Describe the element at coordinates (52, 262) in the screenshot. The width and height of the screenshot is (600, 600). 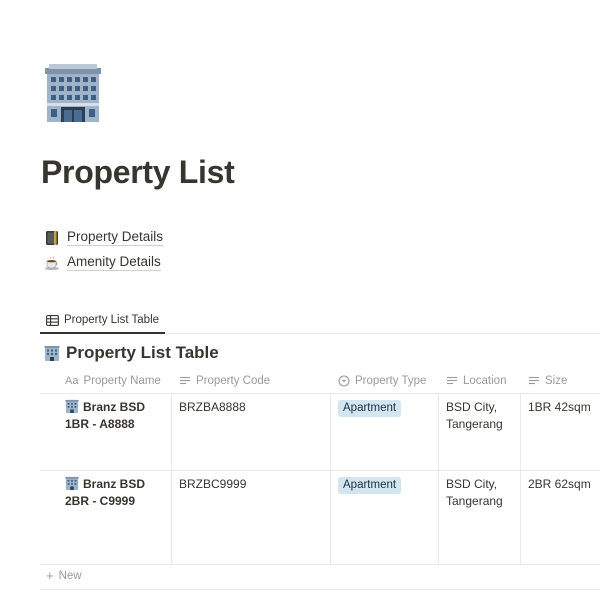
I see `coffee-icon` at that location.